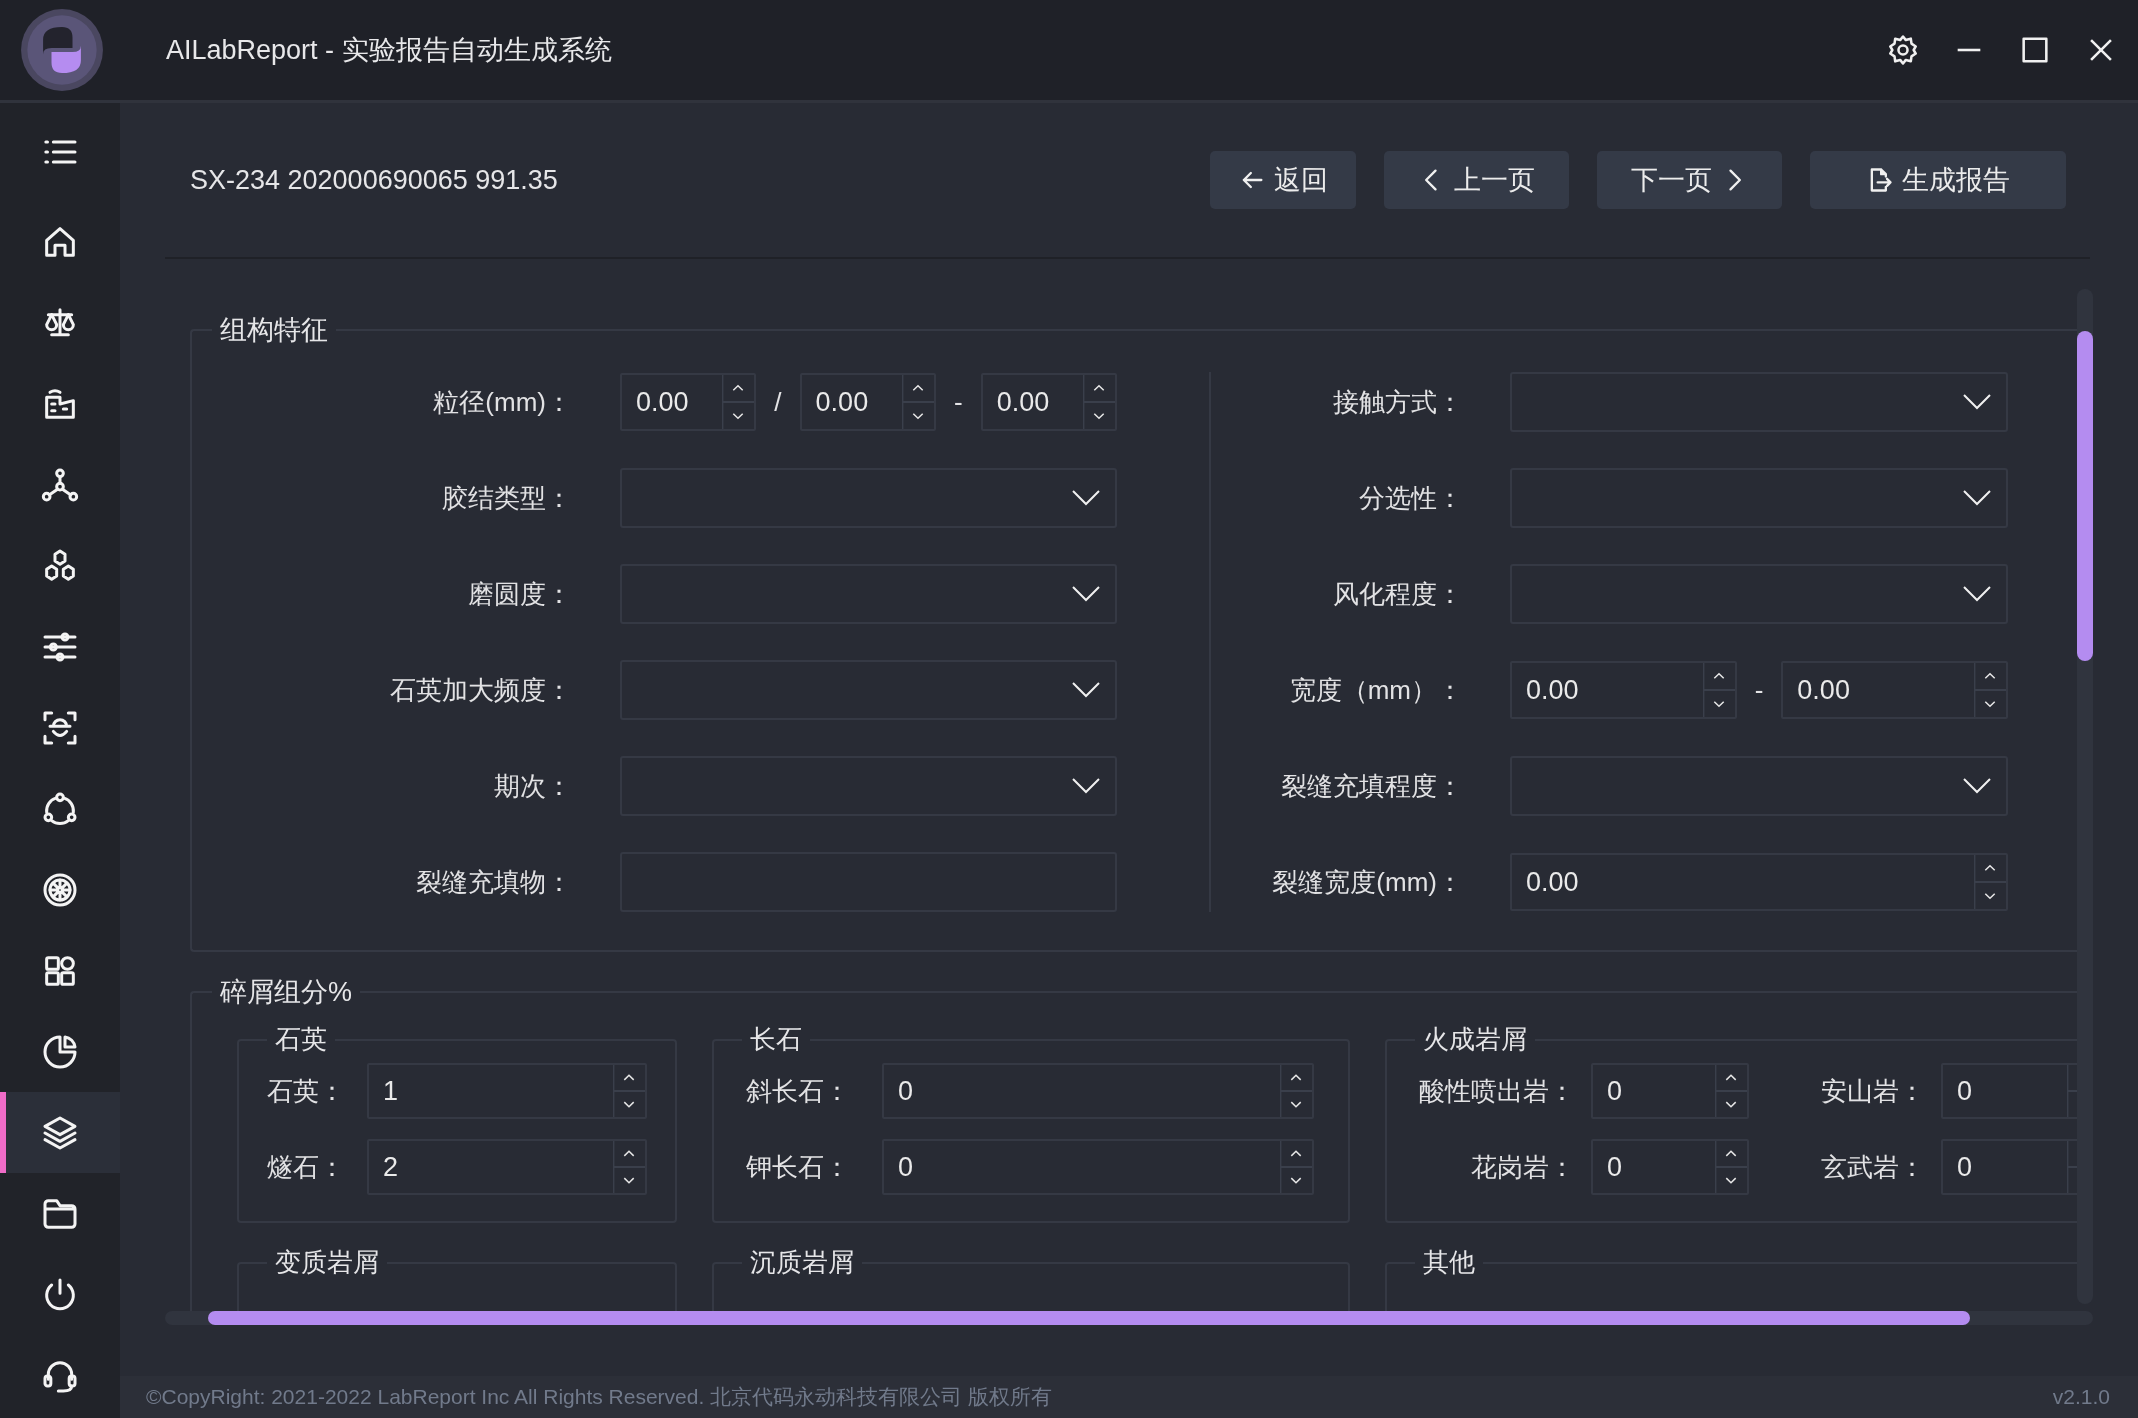  I want to click on prev-button: 上一页, so click(1476, 180).